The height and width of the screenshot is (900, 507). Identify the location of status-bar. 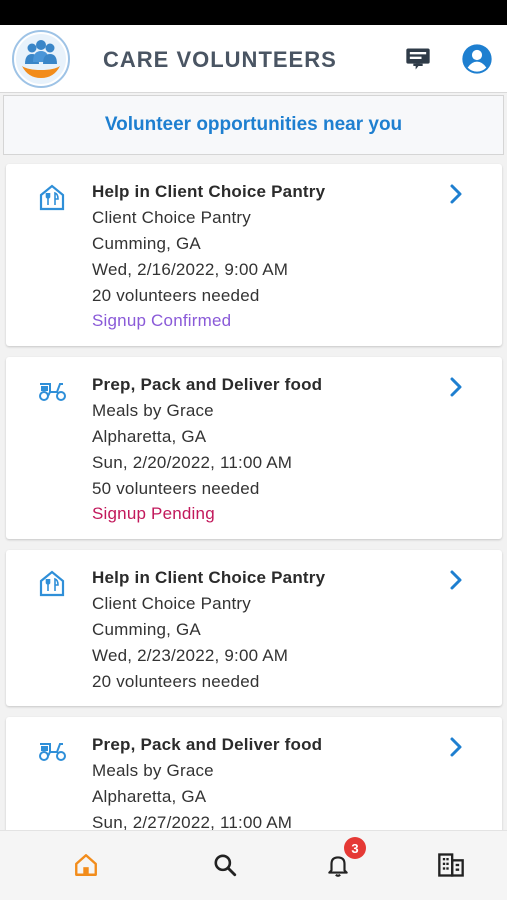
(253, 12).